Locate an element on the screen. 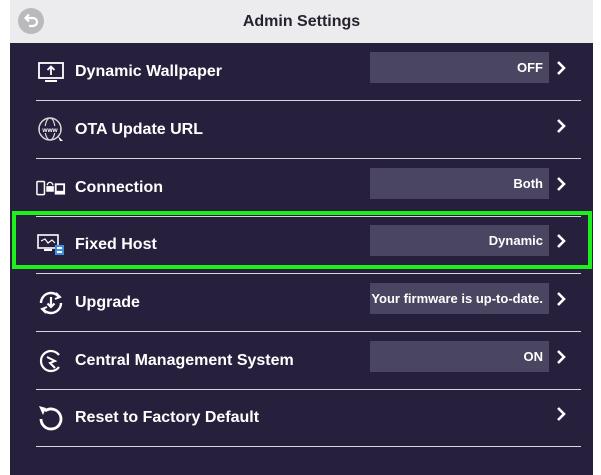 This screenshot has height=475, width=601. devices-connection-icon is located at coordinates (51, 188).